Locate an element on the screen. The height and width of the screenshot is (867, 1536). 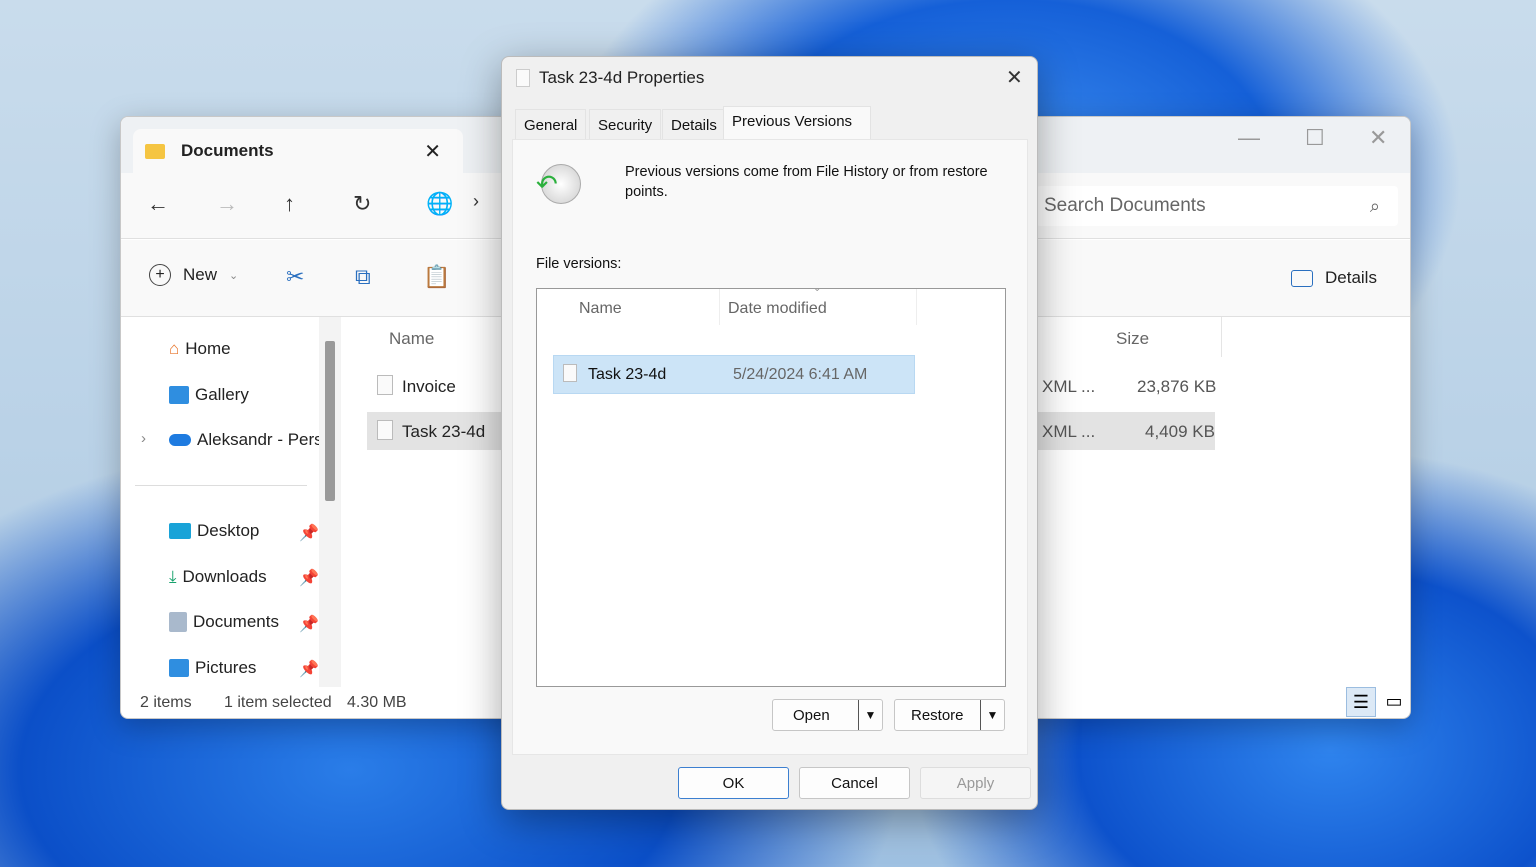
sidebar-item-documents: Documents is located at coordinates (224, 622).